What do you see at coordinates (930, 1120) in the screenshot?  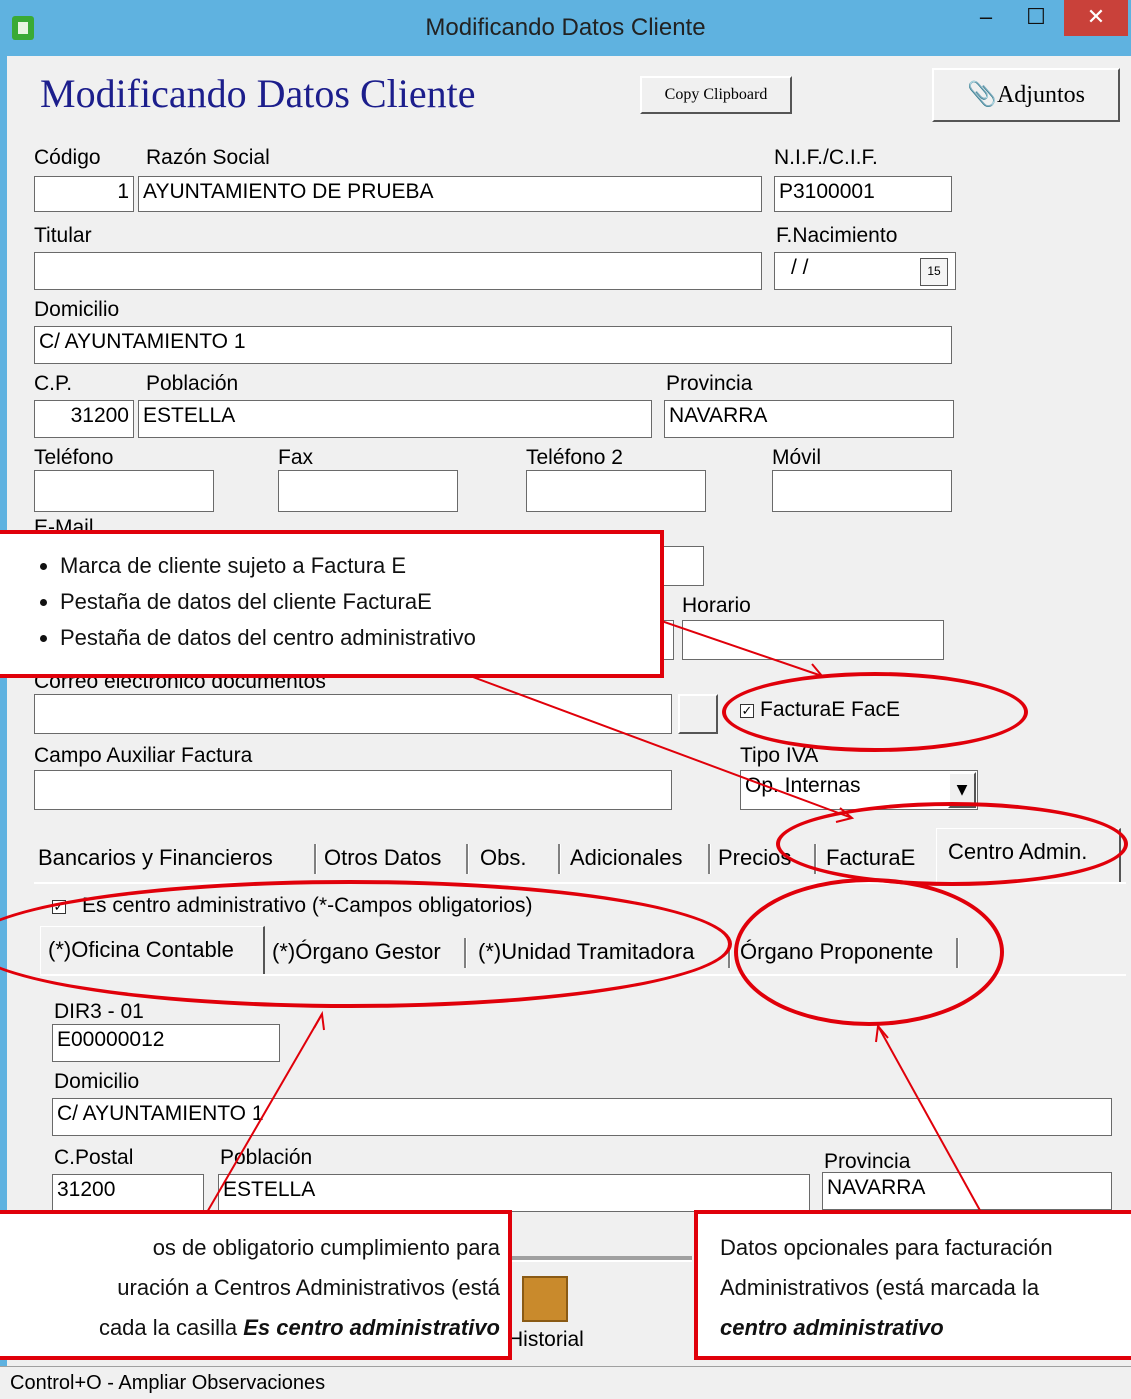 I see `arrow-optional` at bounding box center [930, 1120].